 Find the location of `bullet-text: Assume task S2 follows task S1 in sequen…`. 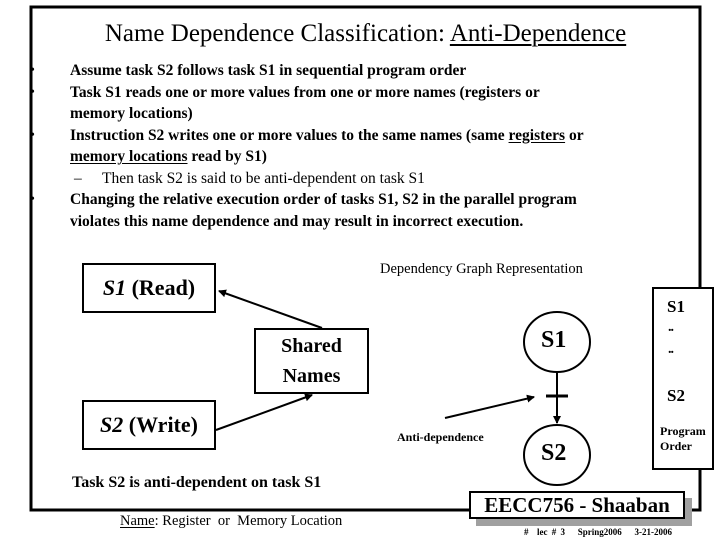

bullet-text: Assume task S2 follows task S1 in sequen… is located at coordinates (268, 70).